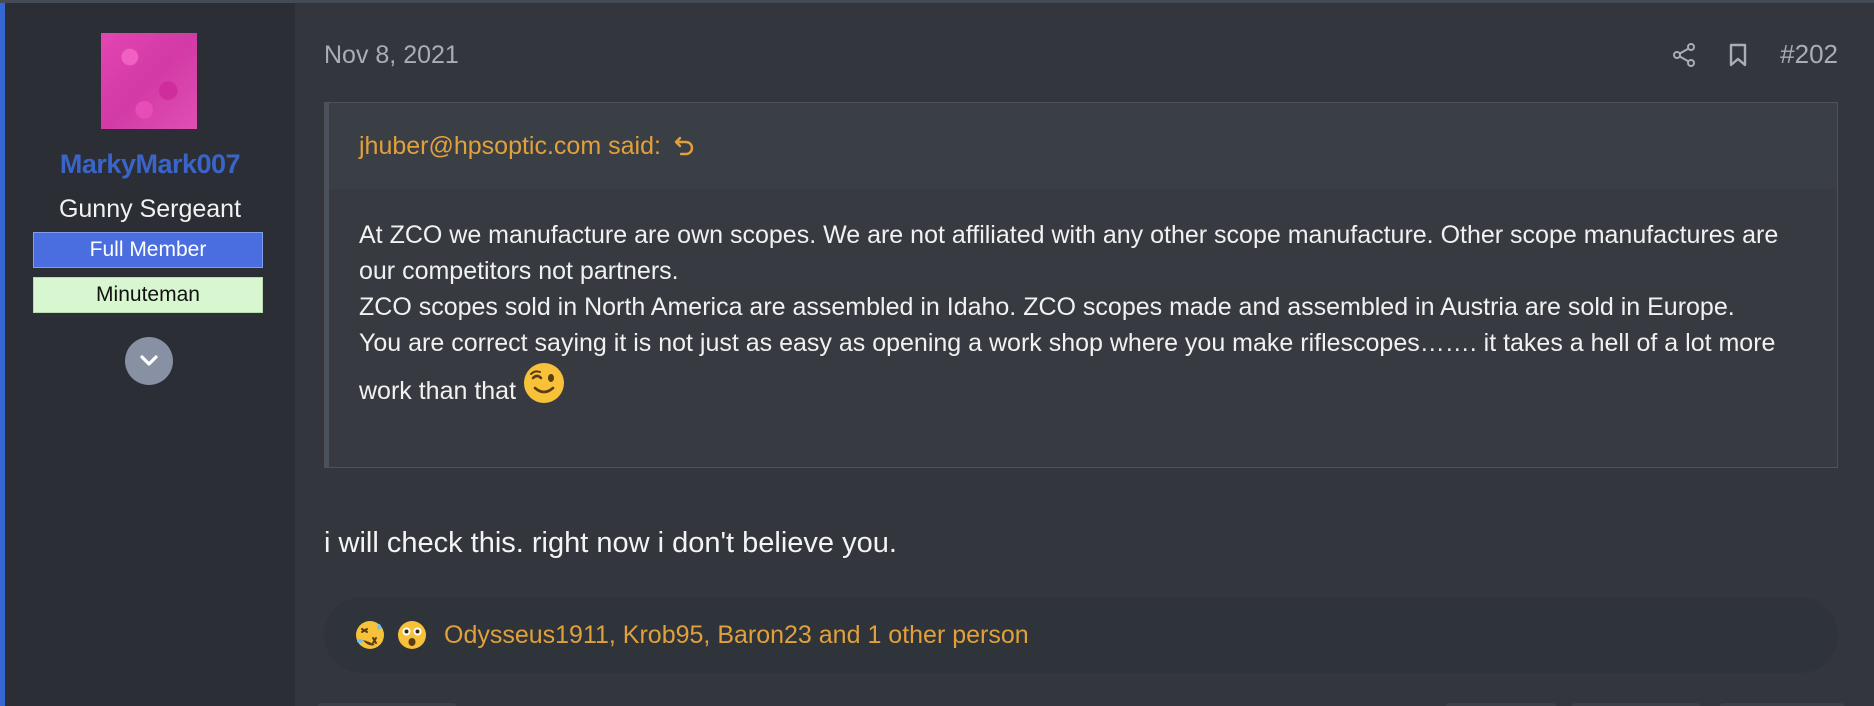 The width and height of the screenshot is (1874, 706). I want to click on rolling-on-floor-laughing-icon, so click(370, 635).